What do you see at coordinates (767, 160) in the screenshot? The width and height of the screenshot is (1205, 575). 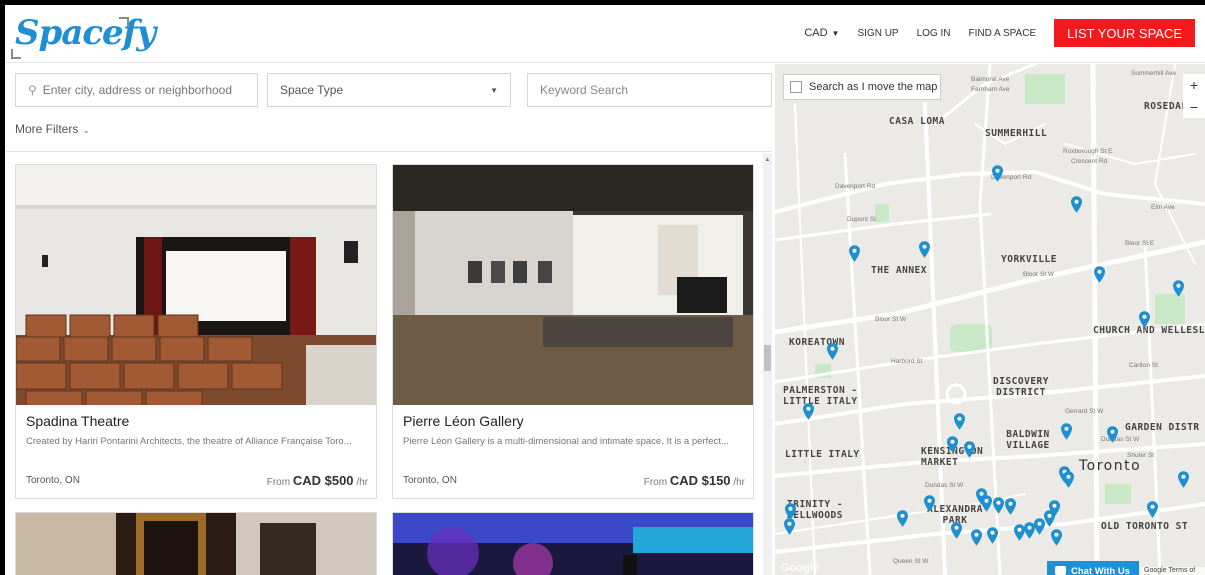 I see `scroll-up-icon: ▲` at bounding box center [767, 160].